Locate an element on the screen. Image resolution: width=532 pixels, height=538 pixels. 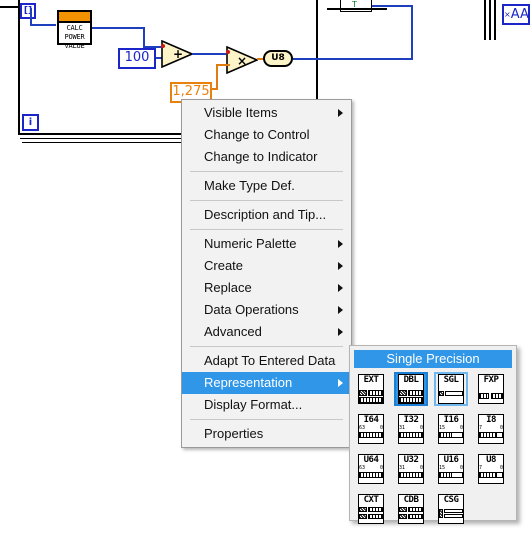
palette-item-label: EXT is located at coordinates (371, 380).